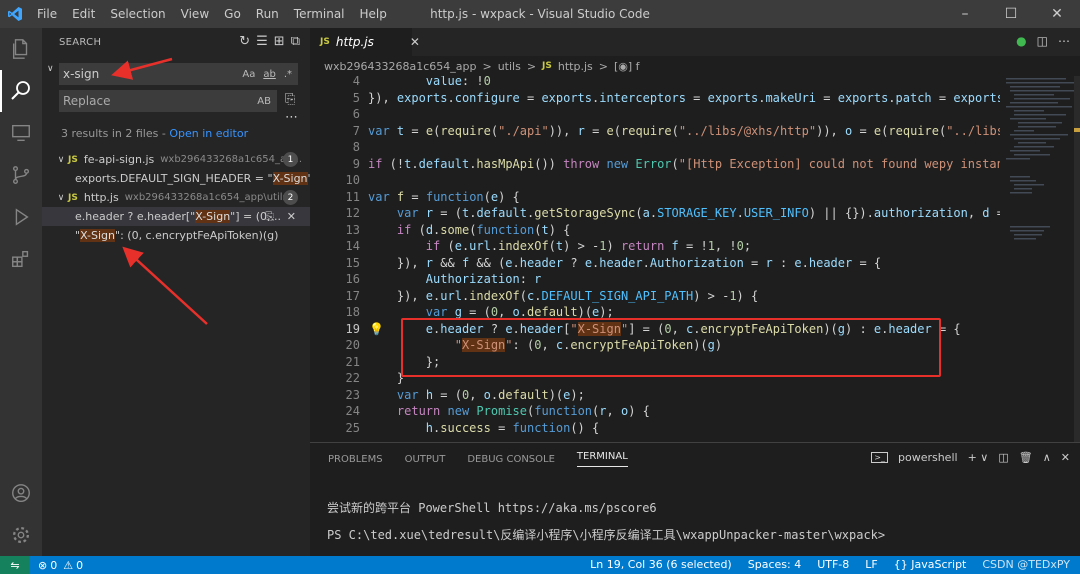 This screenshot has height=574, width=1080. I want to click on line-number: 23, so click(352, 395).